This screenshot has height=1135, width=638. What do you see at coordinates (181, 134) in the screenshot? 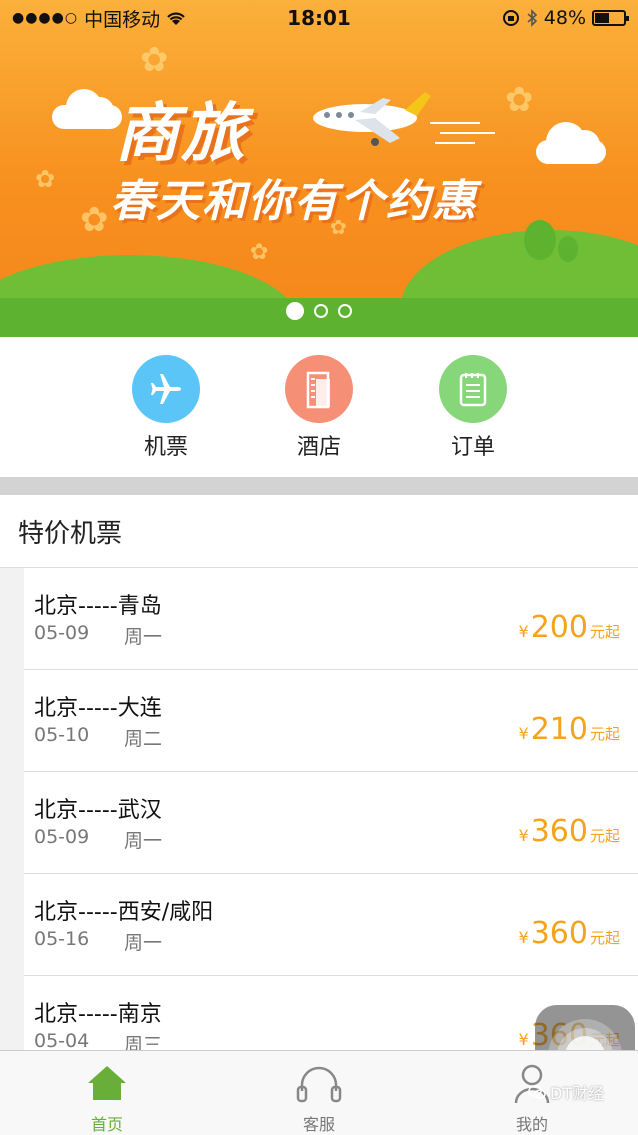
I see `banner-title: 商旅` at bounding box center [181, 134].